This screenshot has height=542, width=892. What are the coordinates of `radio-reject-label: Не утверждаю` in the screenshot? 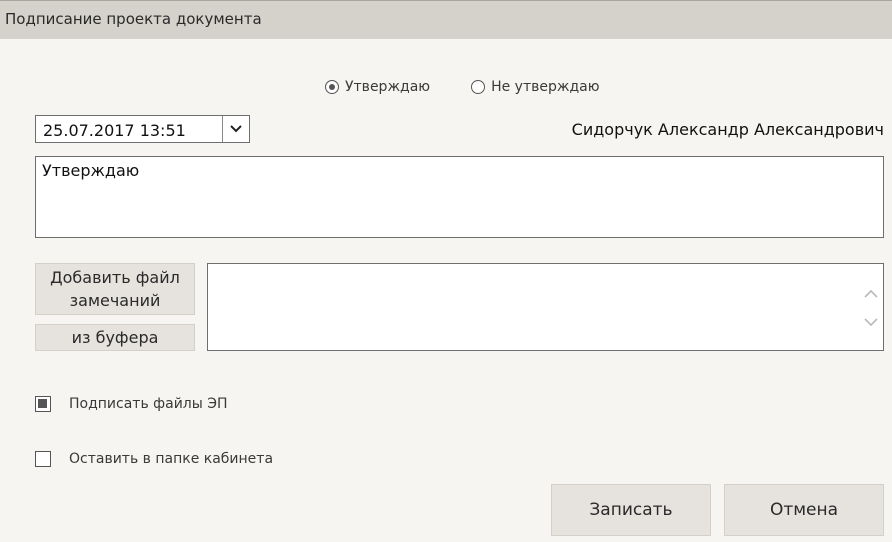 It's located at (545, 87).